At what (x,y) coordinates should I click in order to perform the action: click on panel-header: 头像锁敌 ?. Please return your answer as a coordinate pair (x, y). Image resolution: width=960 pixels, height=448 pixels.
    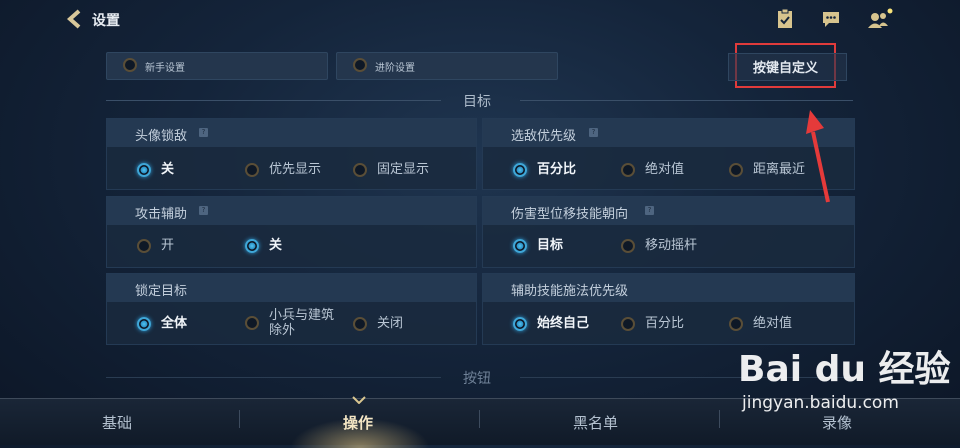
    Looking at the image, I should click on (291, 133).